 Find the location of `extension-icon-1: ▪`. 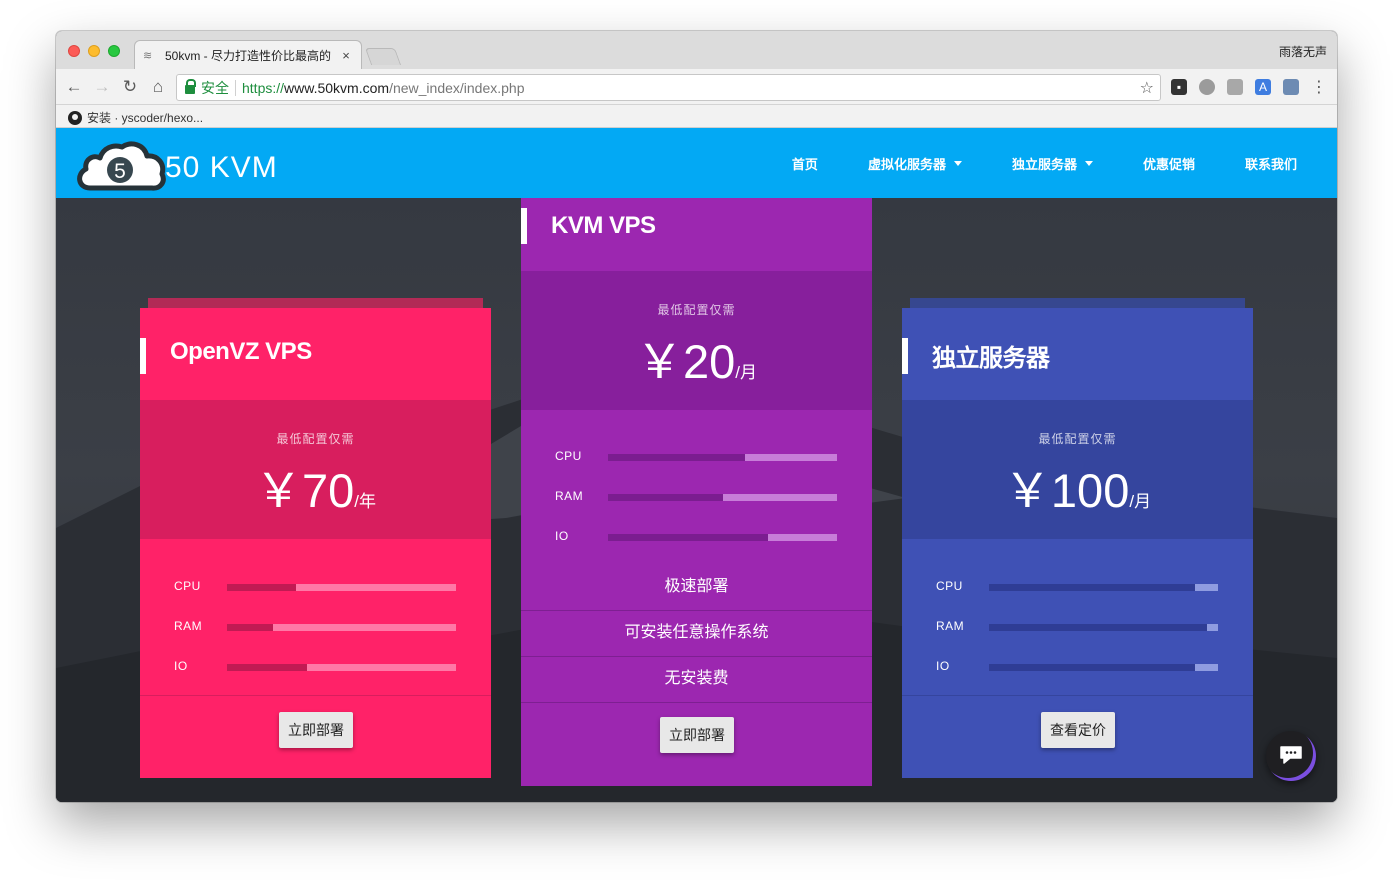

extension-icon-1: ▪ is located at coordinates (1179, 87).